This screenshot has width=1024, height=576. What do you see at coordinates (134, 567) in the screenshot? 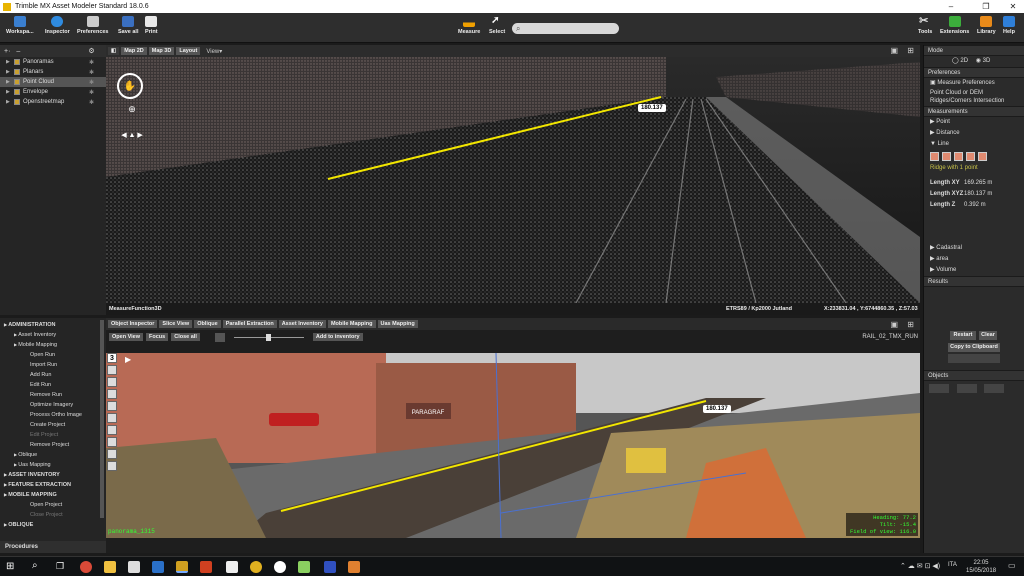
I see `mail-icon` at bounding box center [134, 567].